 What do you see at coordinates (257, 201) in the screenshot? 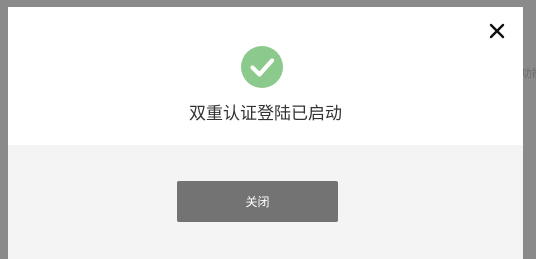
I see `close-button: 关闭` at bounding box center [257, 201].